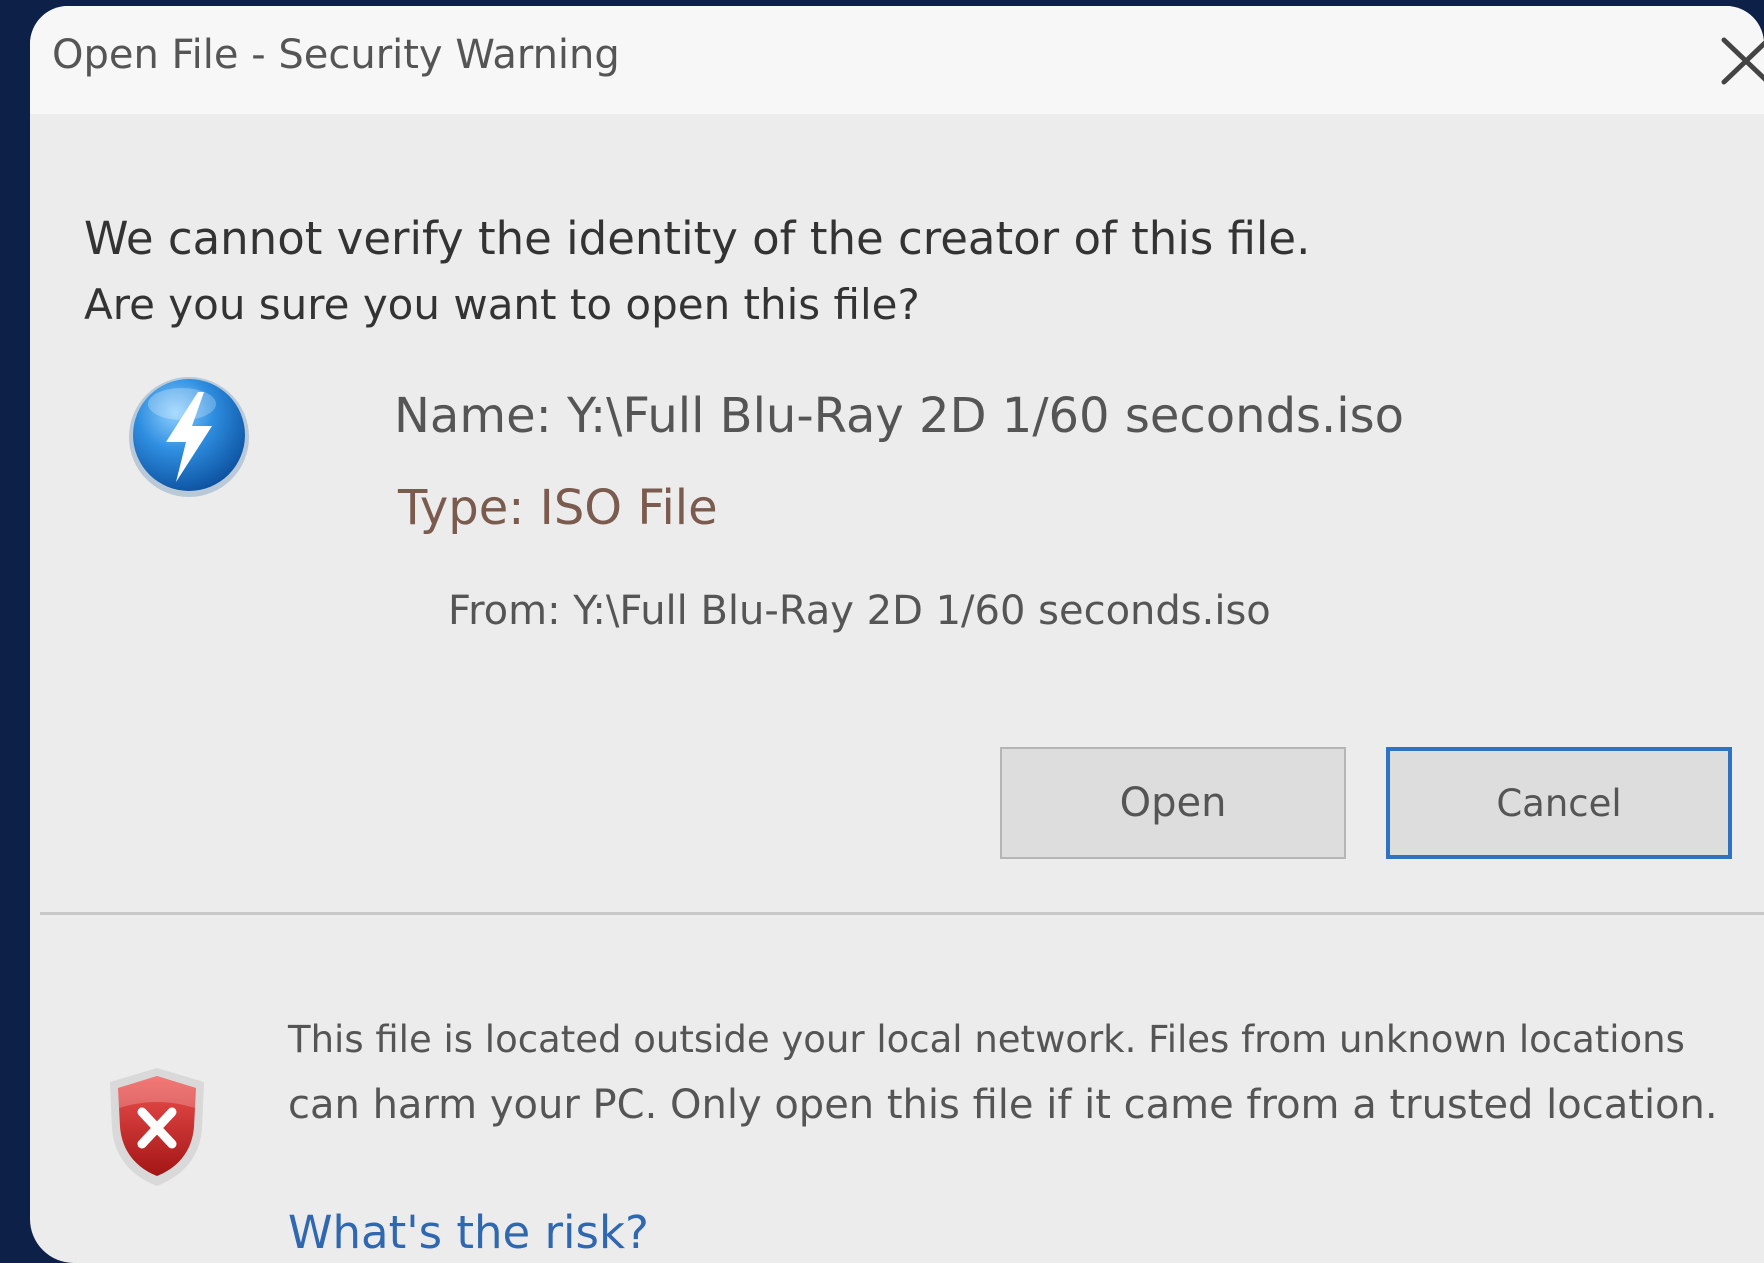 This screenshot has width=1764, height=1263. I want to click on section-divider, so click(902, 913).